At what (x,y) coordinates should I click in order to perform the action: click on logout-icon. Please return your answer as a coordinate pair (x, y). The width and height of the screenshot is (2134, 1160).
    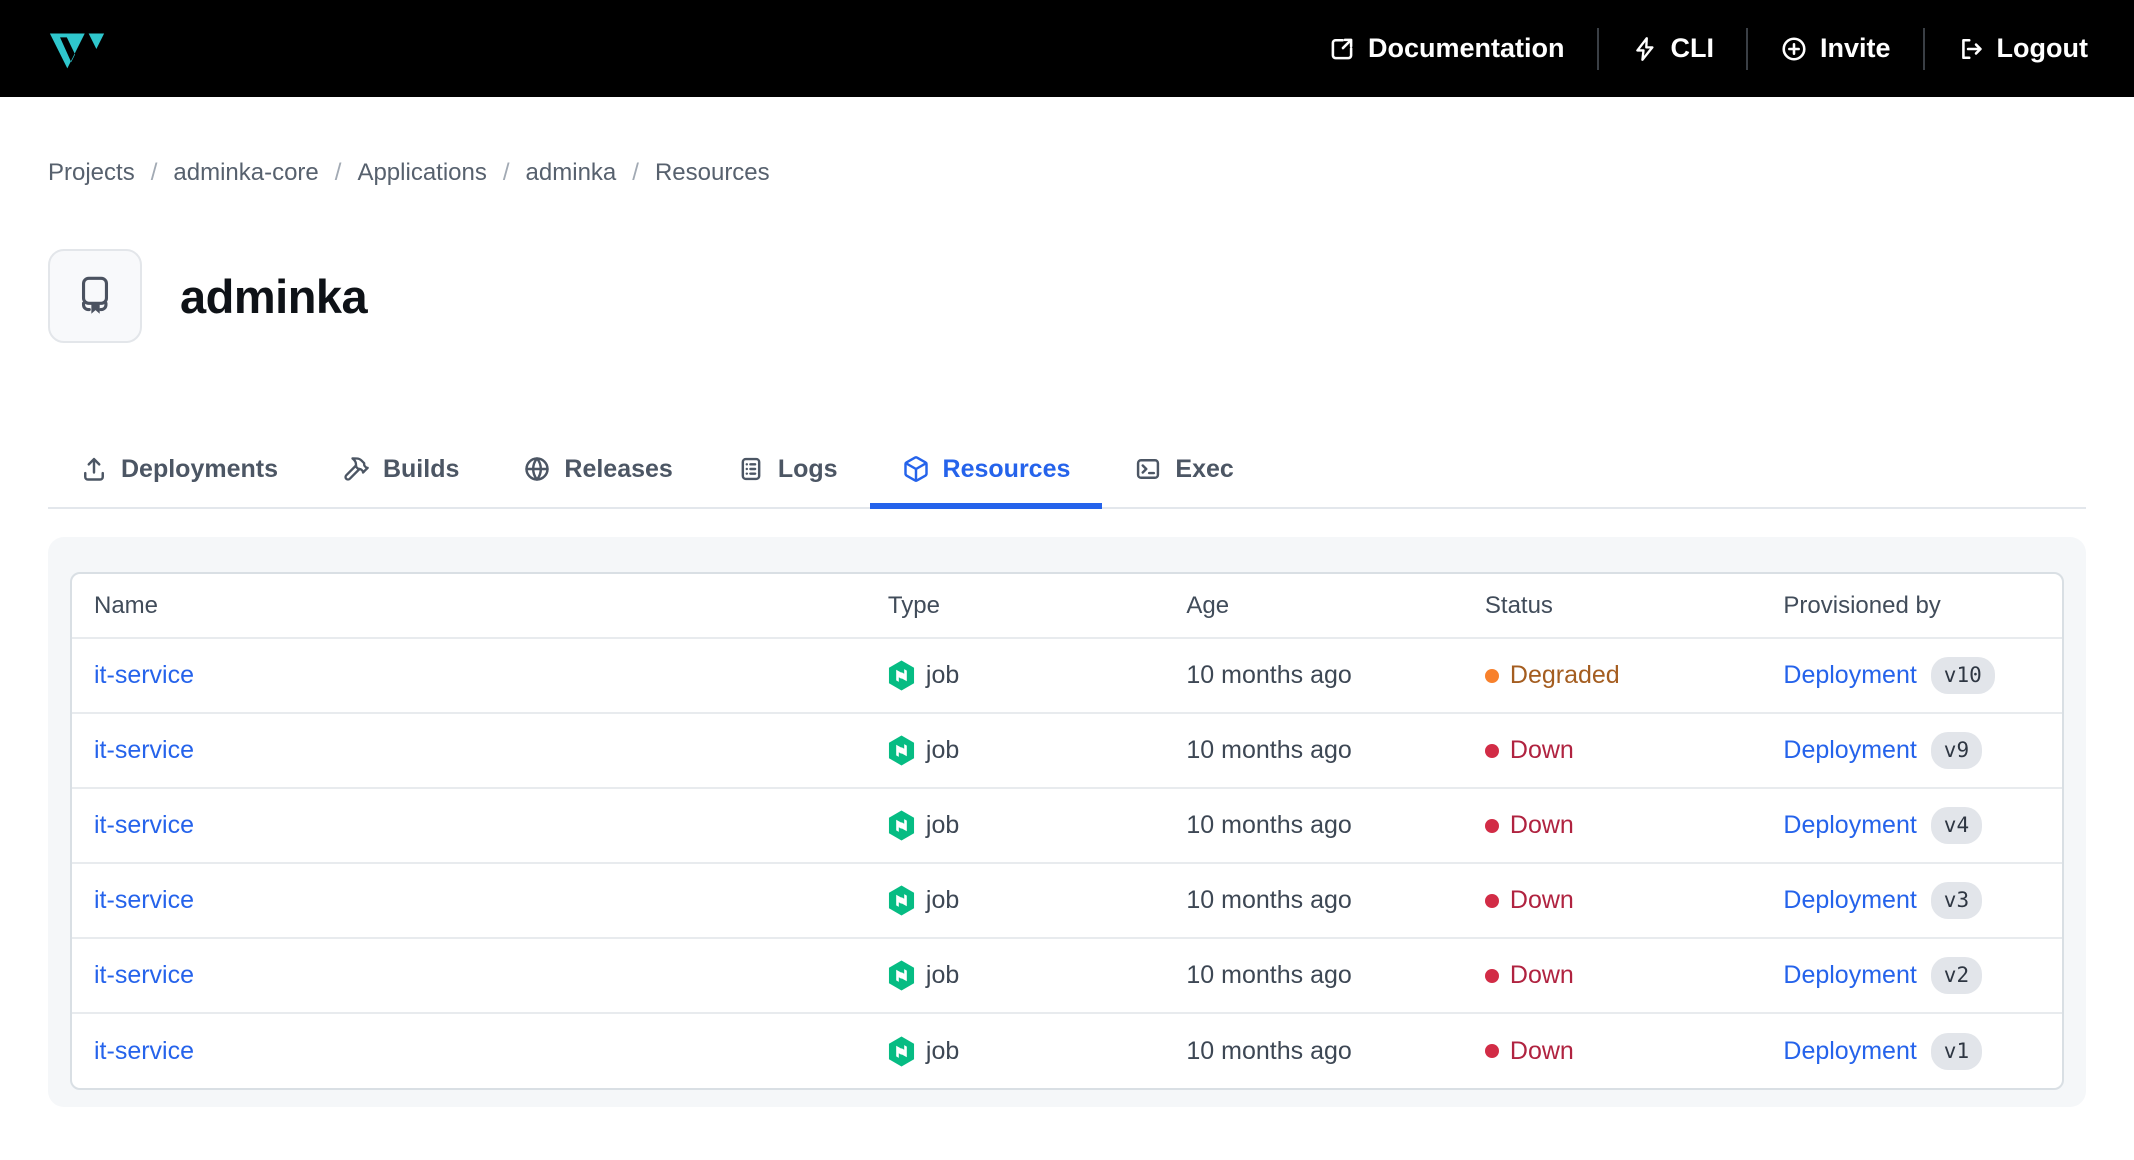
    Looking at the image, I should click on (1971, 48).